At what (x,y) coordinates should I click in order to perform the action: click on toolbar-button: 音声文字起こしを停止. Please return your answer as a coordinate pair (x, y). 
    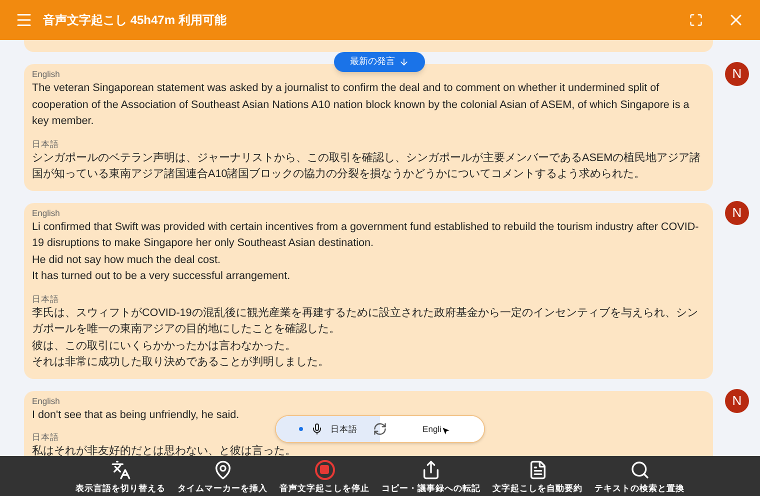
    Looking at the image, I should click on (325, 477).